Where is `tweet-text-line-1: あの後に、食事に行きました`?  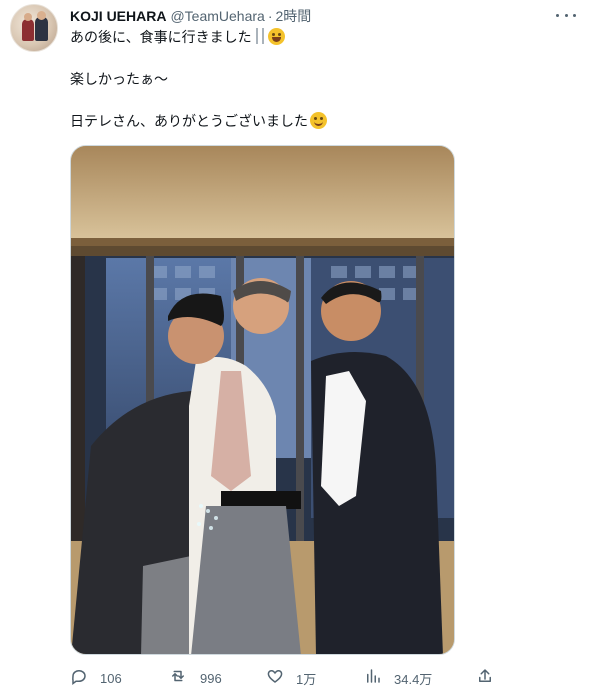
tweet-text-line-1: あの後に、食事に行きました is located at coordinates (177, 38).